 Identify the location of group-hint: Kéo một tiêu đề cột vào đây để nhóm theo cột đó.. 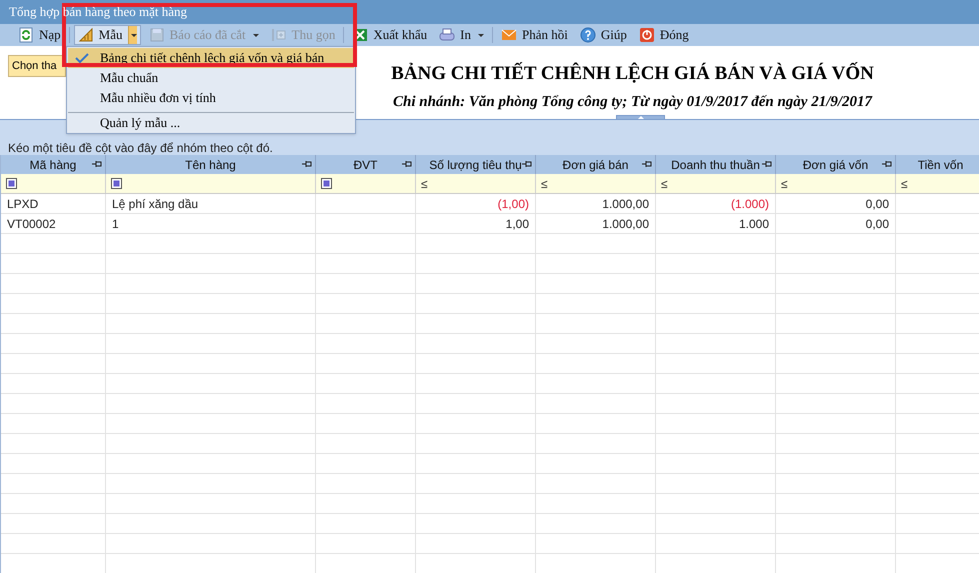
(140, 148).